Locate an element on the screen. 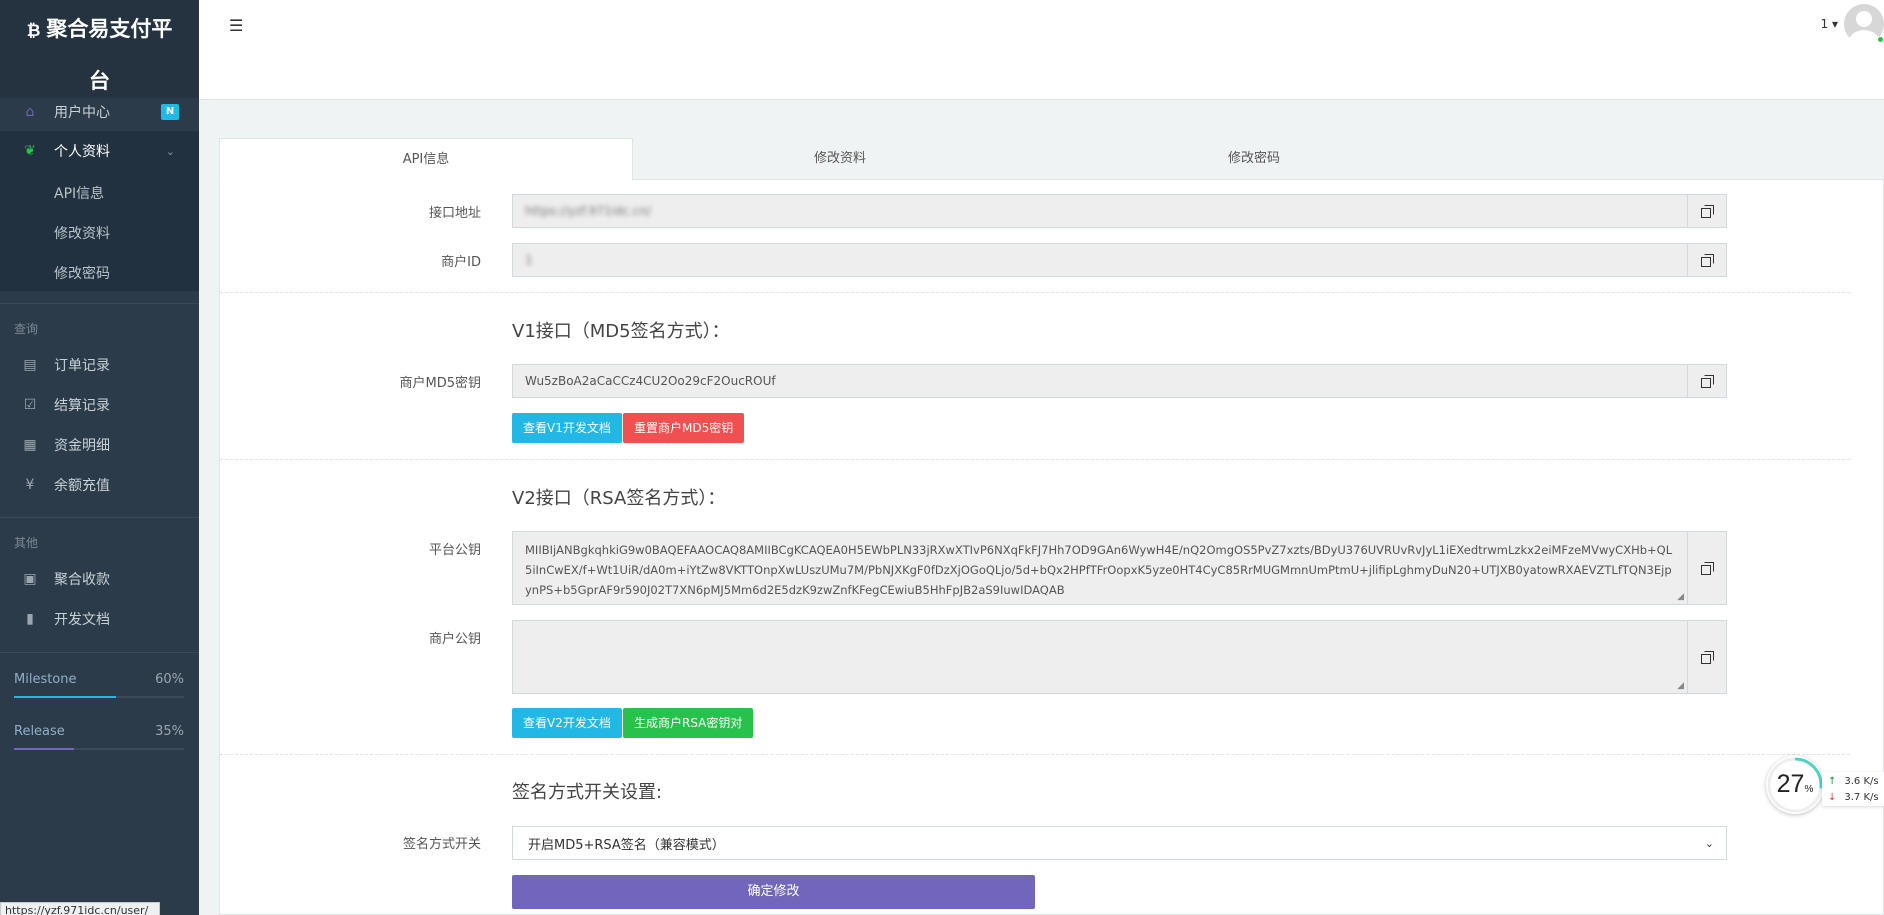  check-square-icon: ☑ is located at coordinates (30, 405).